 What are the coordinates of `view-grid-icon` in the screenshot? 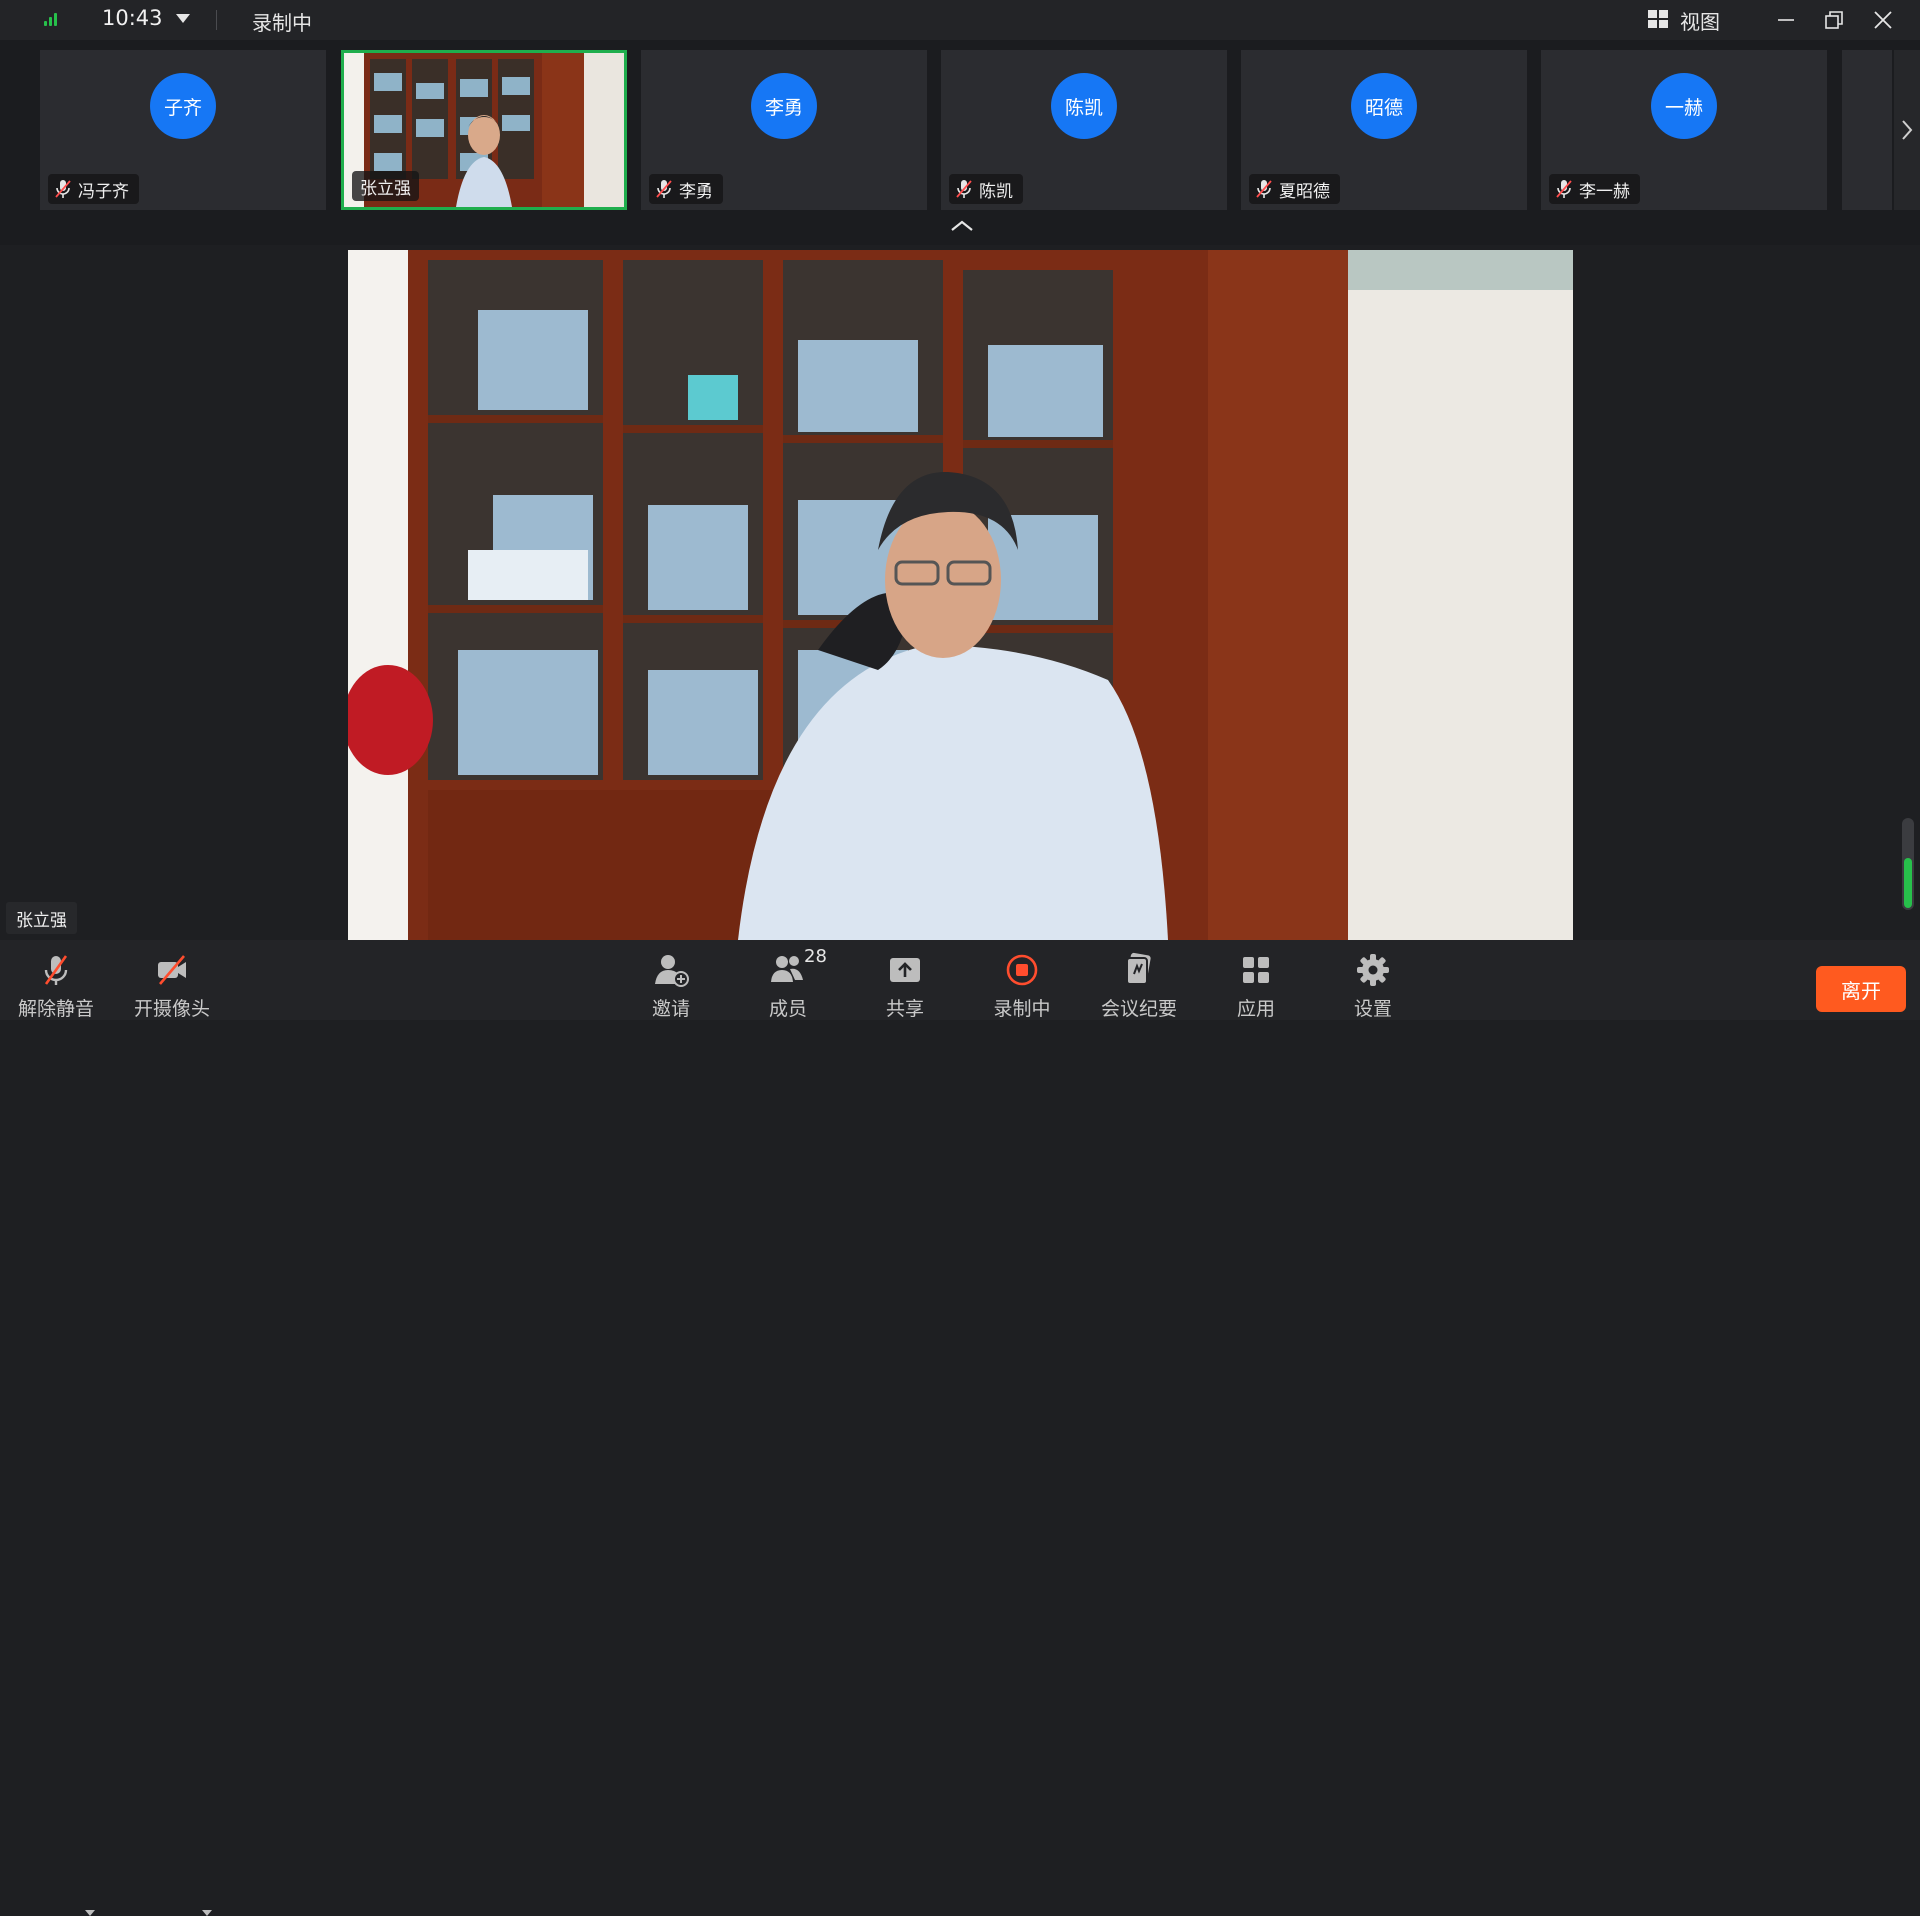 It's located at (1659, 20).